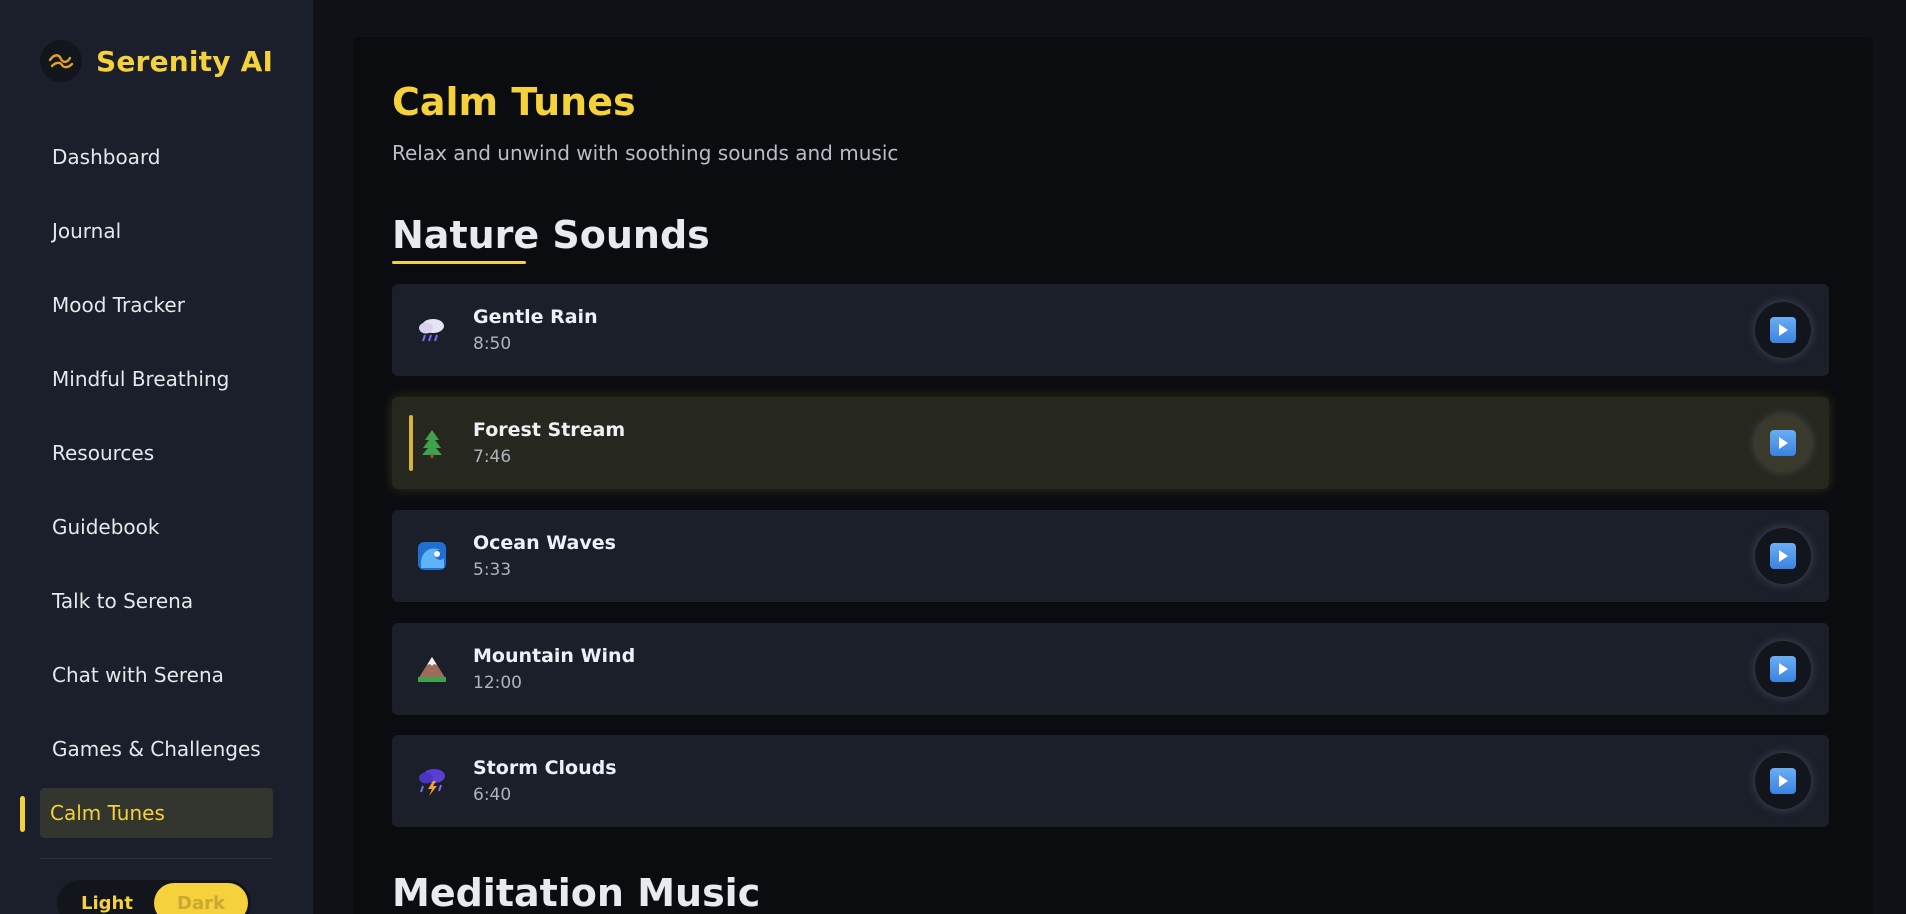 The height and width of the screenshot is (914, 1906). Describe the element at coordinates (156, 157) in the screenshot. I see `sidebar-item-dashboard: Dashboard` at that location.